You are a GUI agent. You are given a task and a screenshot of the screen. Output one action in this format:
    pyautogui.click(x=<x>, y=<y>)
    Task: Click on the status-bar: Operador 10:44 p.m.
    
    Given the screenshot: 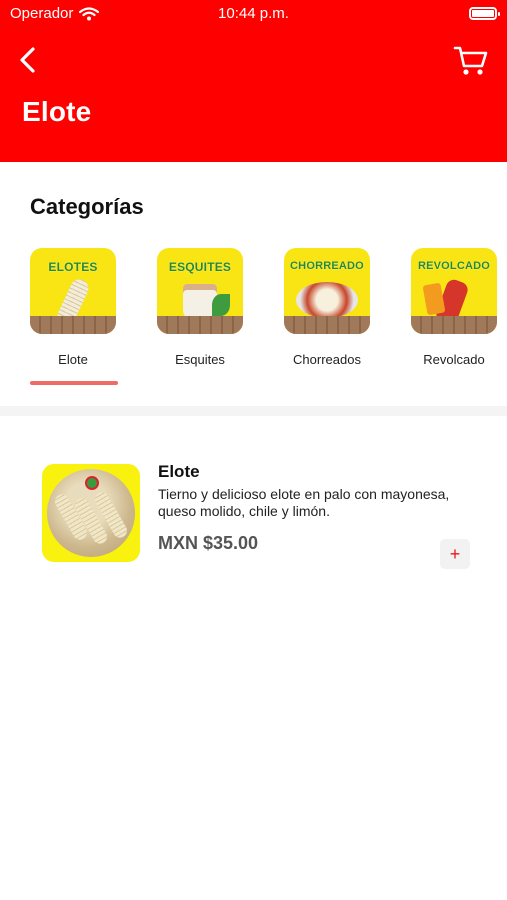 What is the action you would take?
    pyautogui.click(x=253, y=14)
    